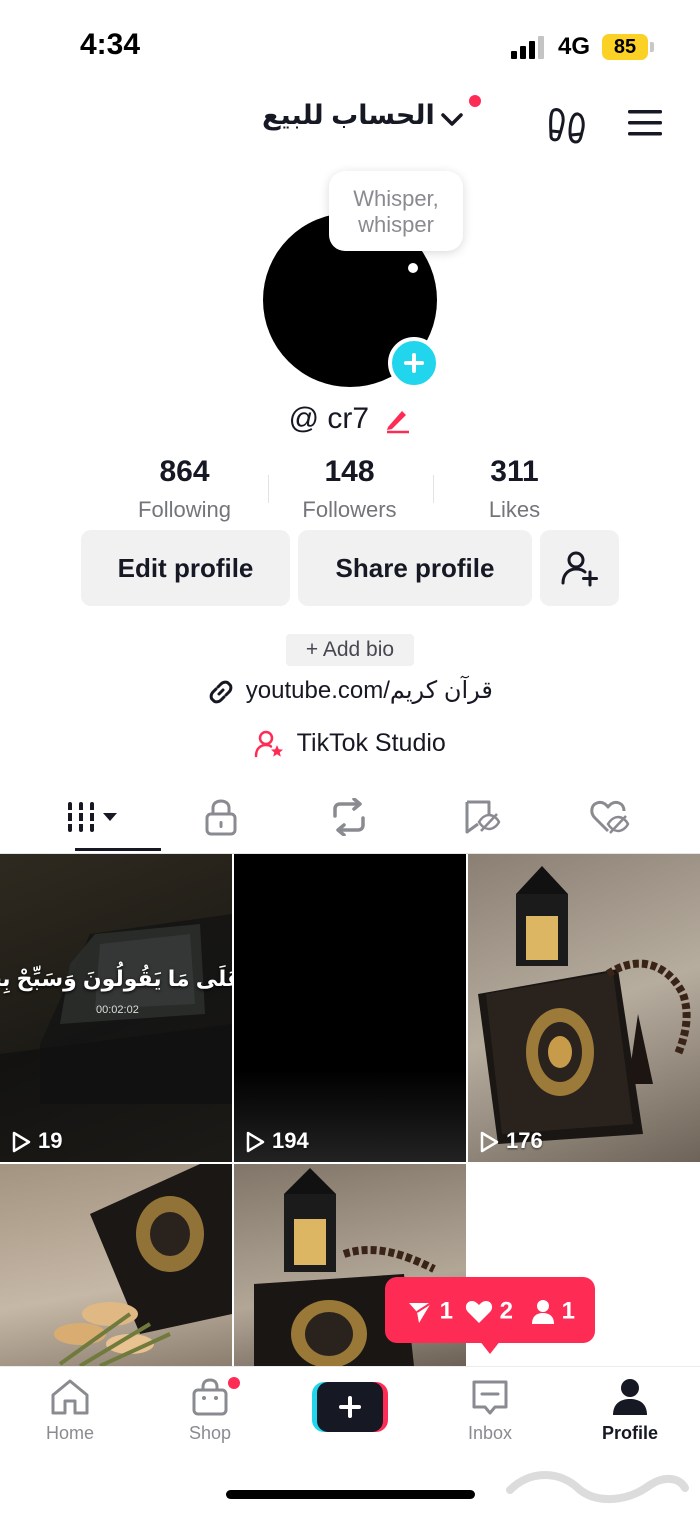 The image size is (700, 1514). I want to click on nav-home-label: Home, so click(69, 1433).